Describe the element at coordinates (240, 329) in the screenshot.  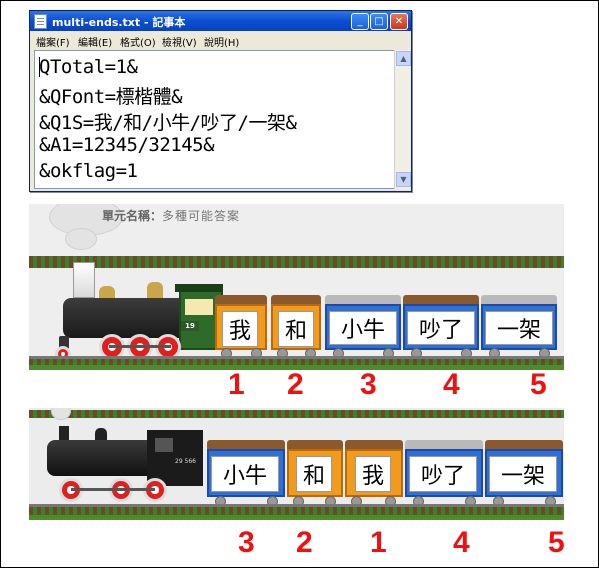
I see `word-card-1: 我` at that location.